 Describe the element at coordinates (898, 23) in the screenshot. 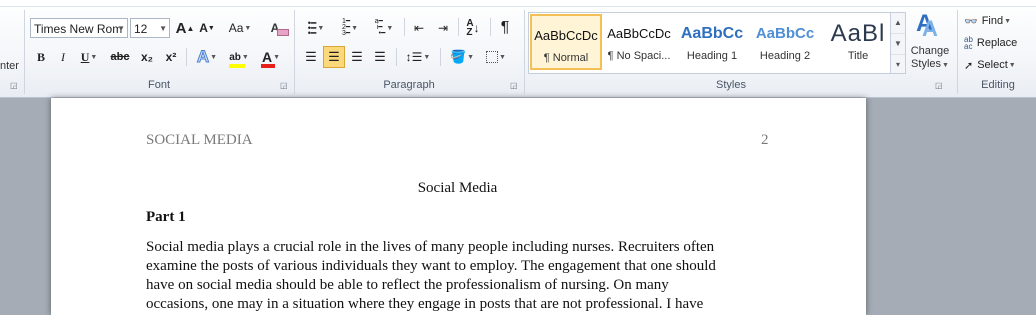

I see `gallery-up-icon: ▲` at that location.